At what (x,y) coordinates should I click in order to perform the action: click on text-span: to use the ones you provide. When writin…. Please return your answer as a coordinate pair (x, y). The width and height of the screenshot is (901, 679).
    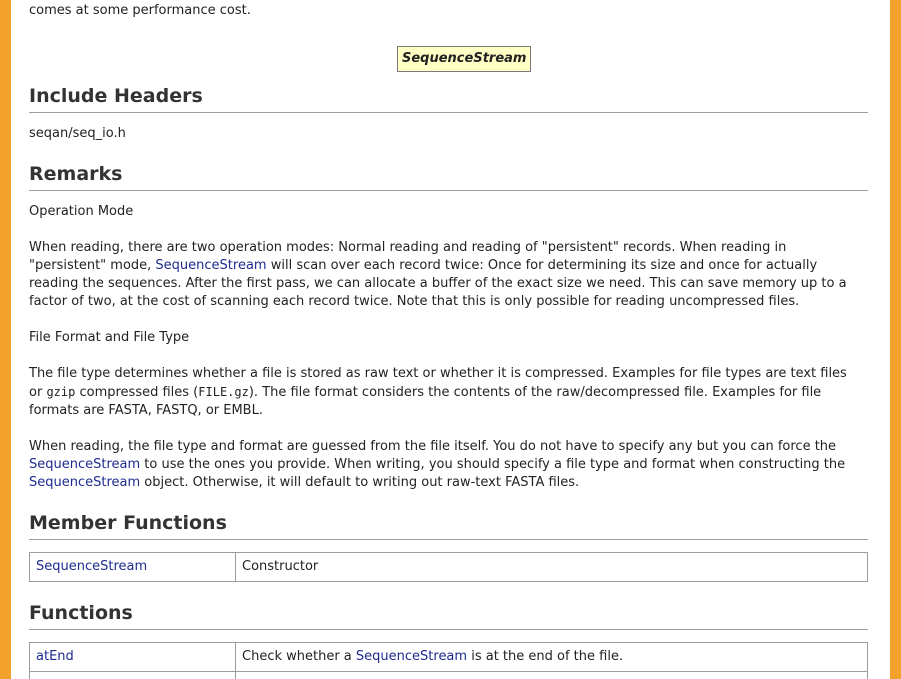
    Looking at the image, I should click on (493, 464).